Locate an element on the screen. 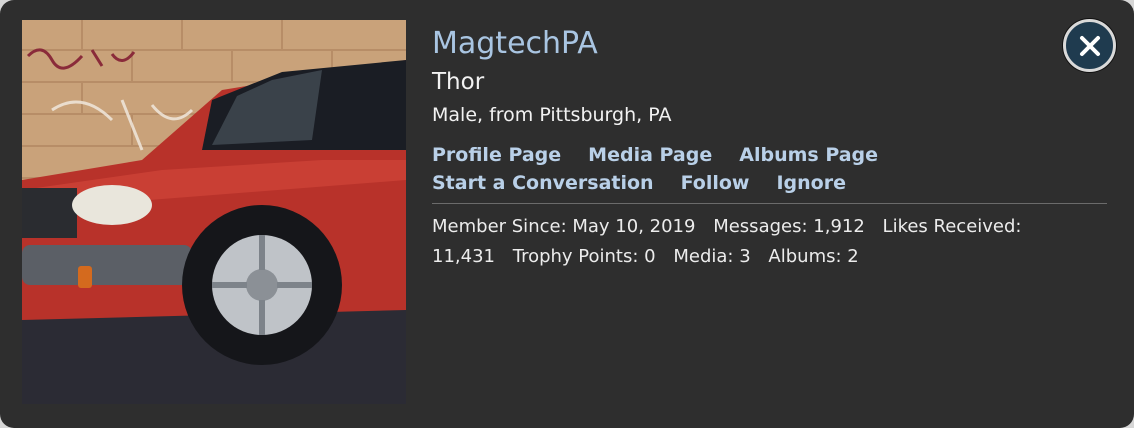  username: MagtechPA is located at coordinates (772, 44).